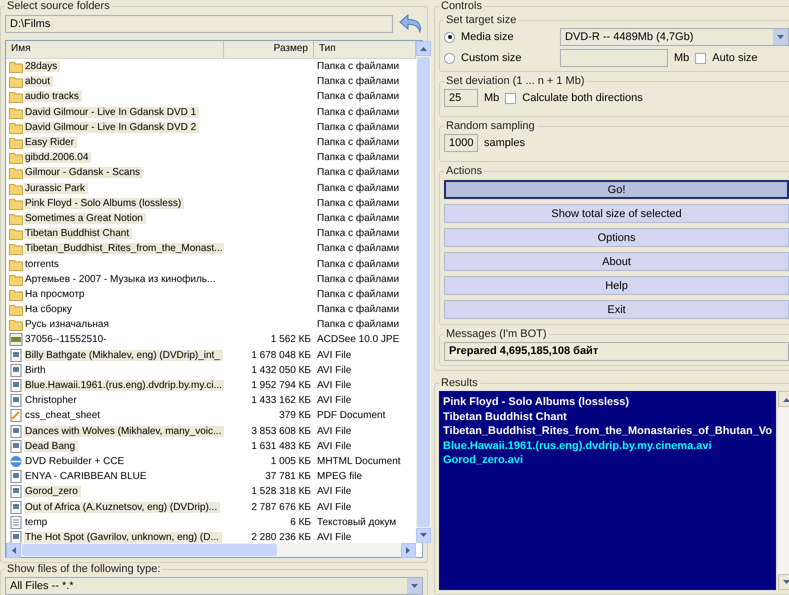 The width and height of the screenshot is (789, 595). I want to click on action-button: Exit, so click(616, 309).